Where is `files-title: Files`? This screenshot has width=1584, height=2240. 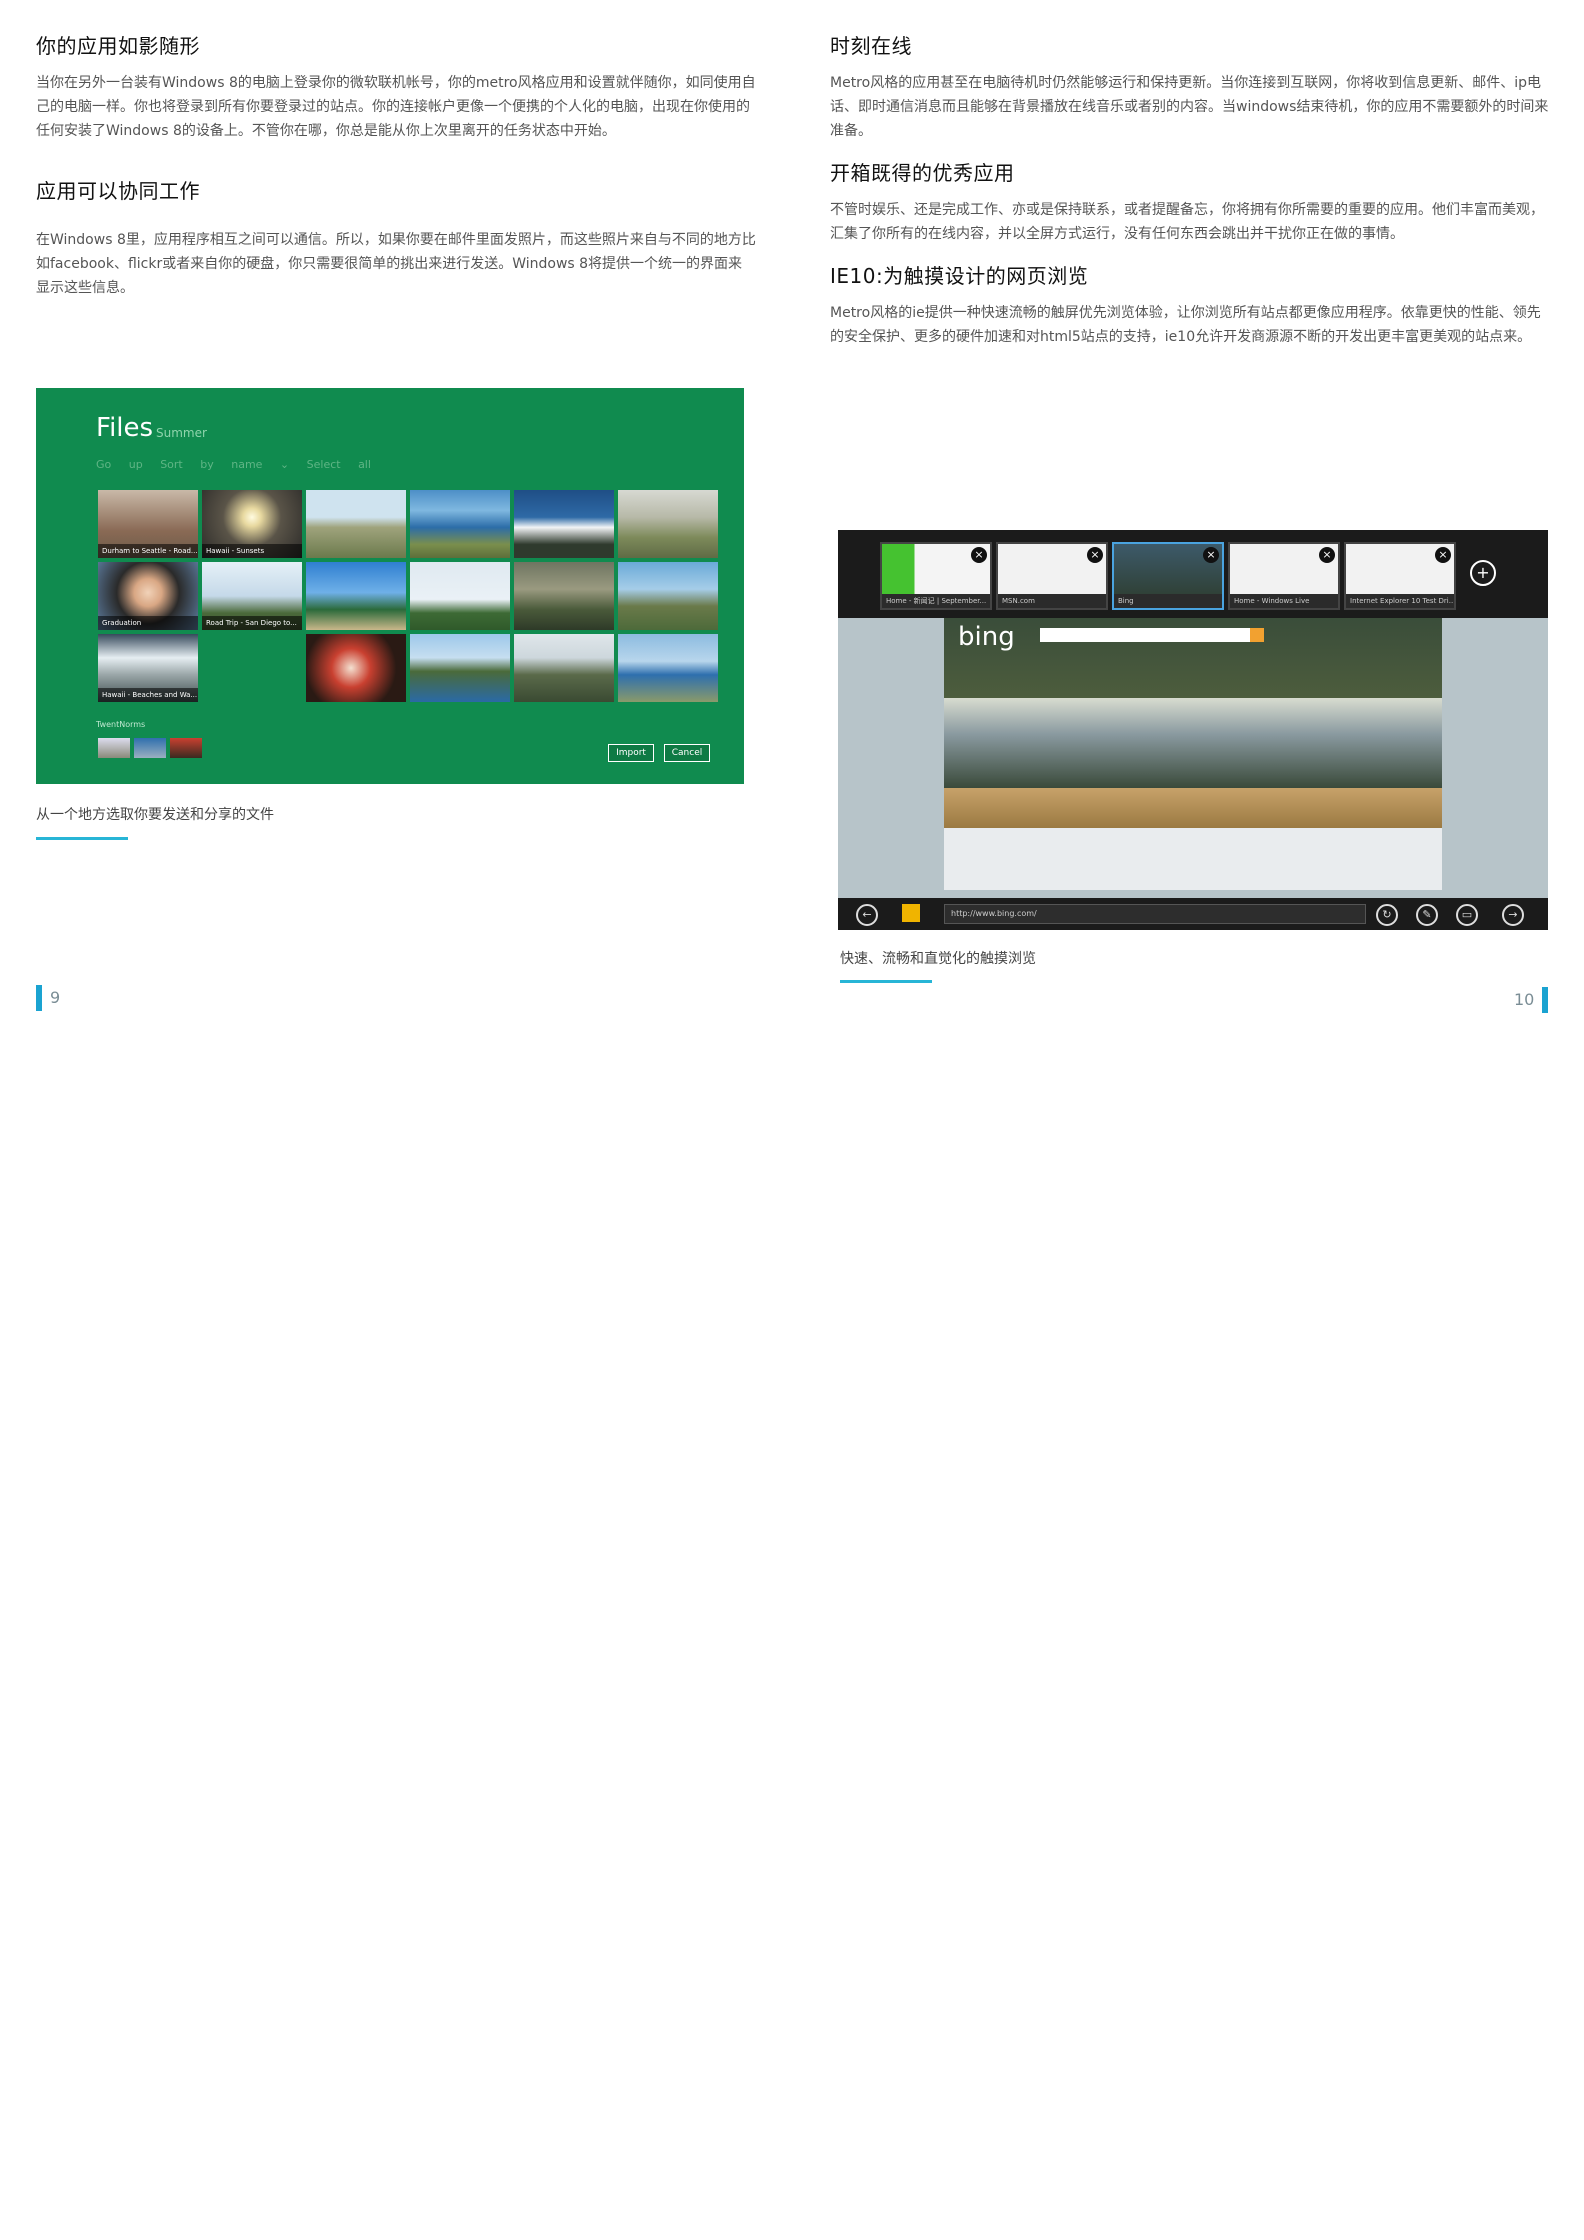
files-title: Files is located at coordinates (125, 428).